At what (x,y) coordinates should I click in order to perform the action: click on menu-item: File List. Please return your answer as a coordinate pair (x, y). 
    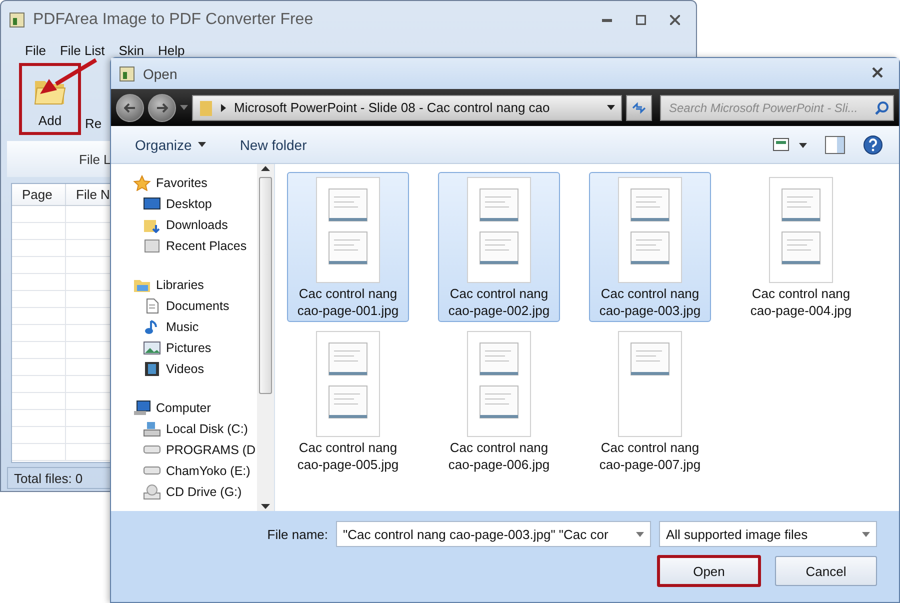
    Looking at the image, I should click on (82, 50).